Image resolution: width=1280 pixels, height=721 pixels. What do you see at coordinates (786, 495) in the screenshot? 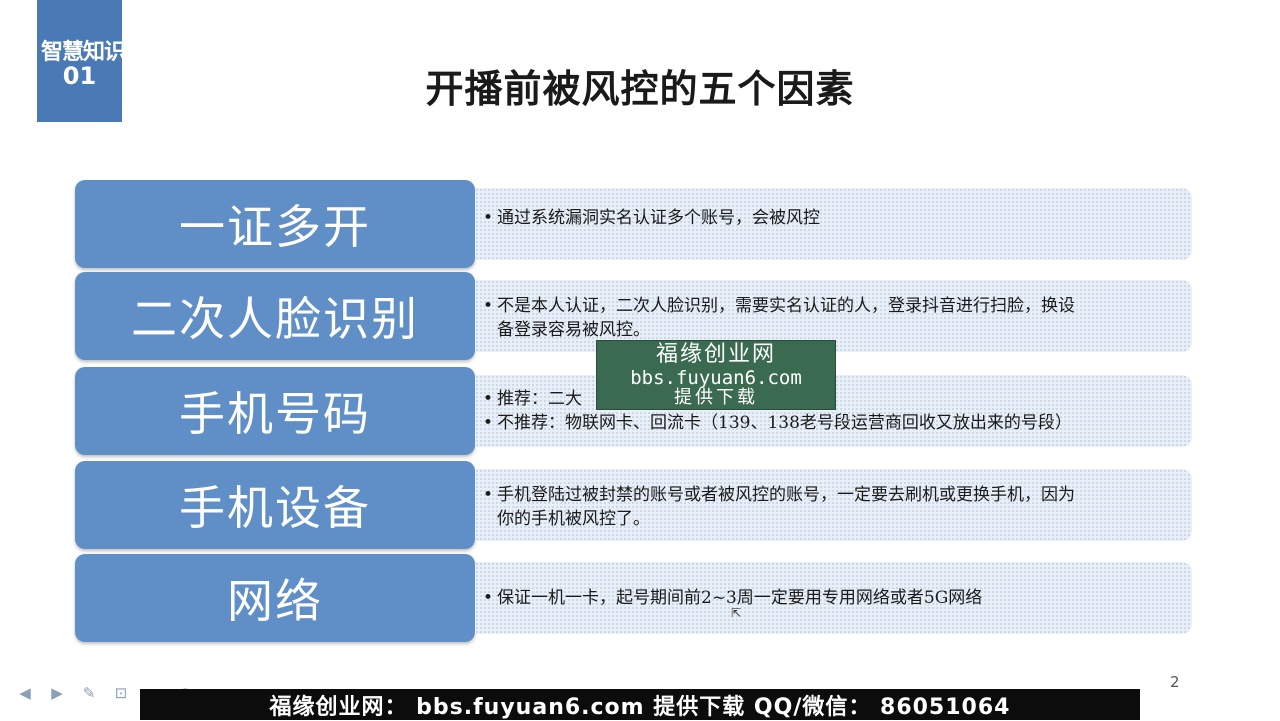
I see `description-line: 手机登陆过被封禁的账号或者被风控的账号，一定要去刷机或更换手机，因为` at bounding box center [786, 495].